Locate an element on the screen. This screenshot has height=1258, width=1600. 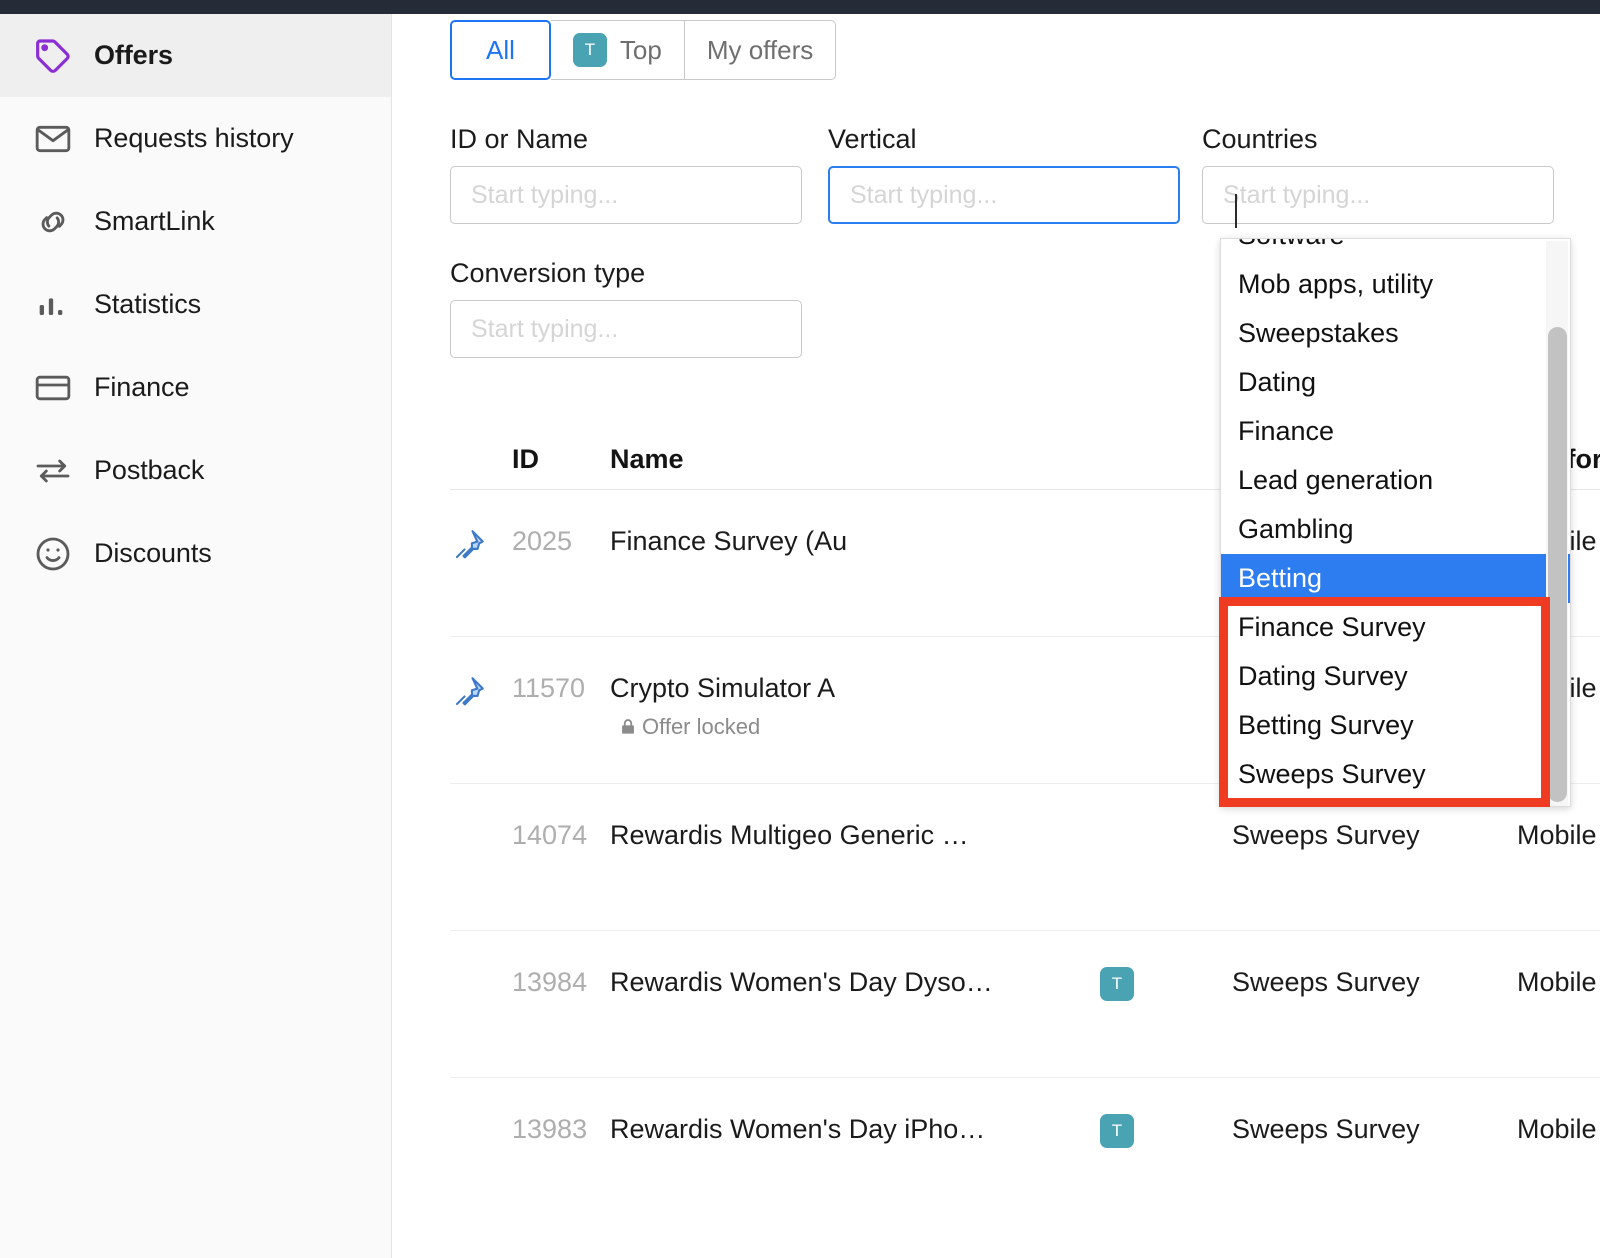
tab-label: Top is located at coordinates (640, 49).